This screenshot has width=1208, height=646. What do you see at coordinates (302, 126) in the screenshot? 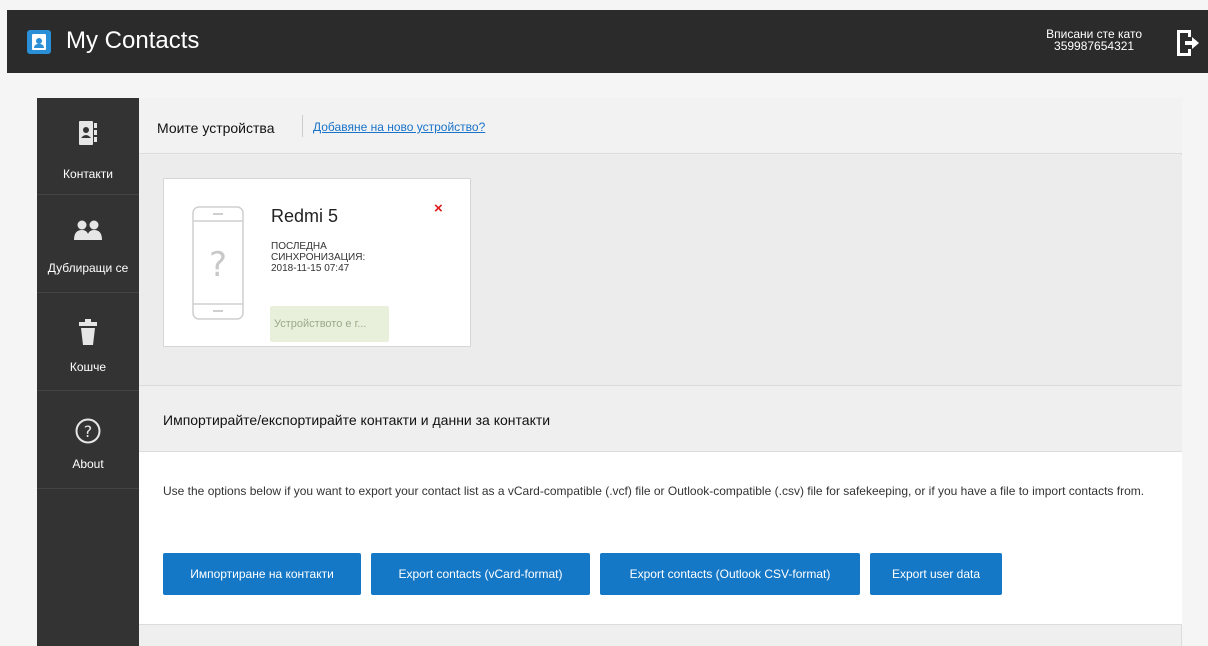
I see `divider` at bounding box center [302, 126].